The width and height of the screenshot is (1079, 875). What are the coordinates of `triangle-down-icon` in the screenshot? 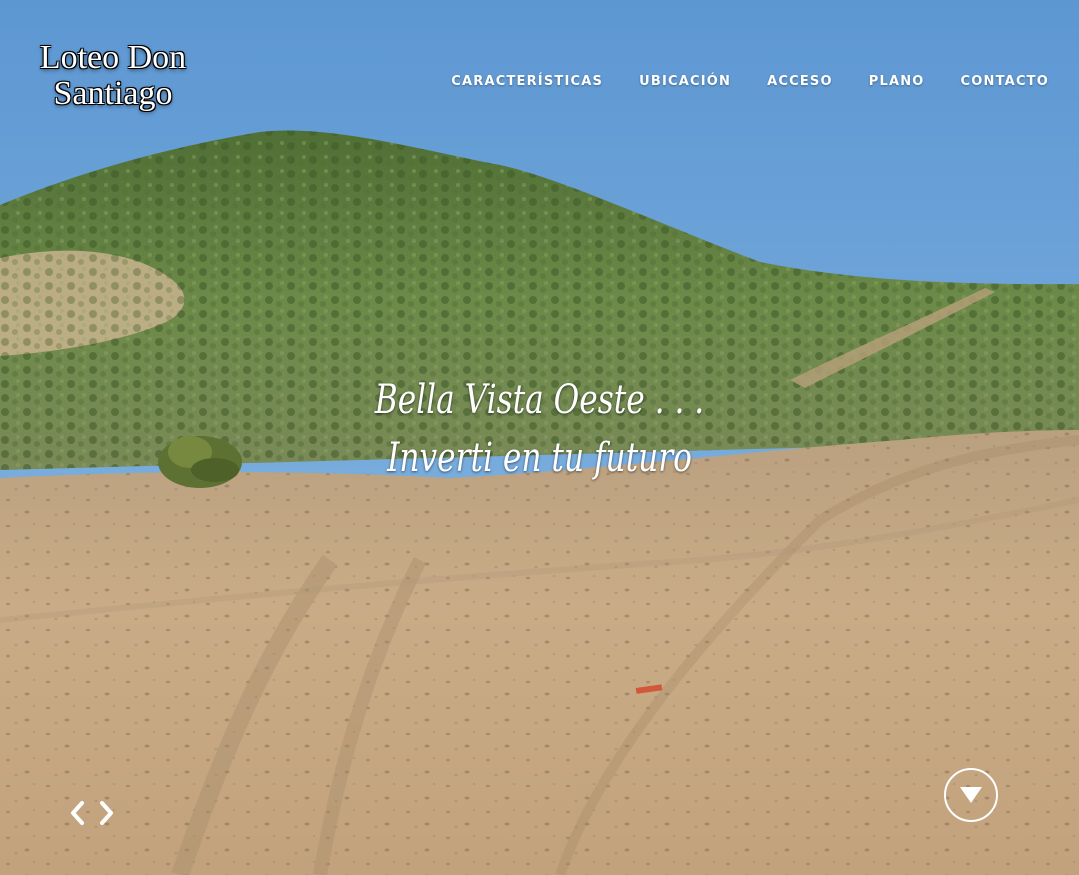 It's located at (971, 795).